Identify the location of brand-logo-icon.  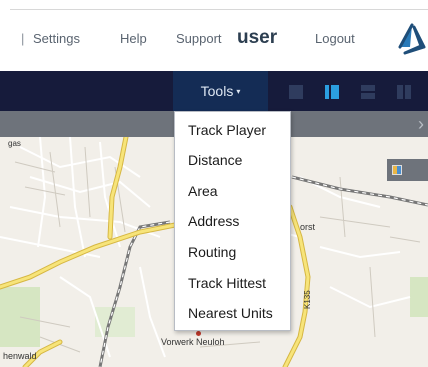
(412, 39).